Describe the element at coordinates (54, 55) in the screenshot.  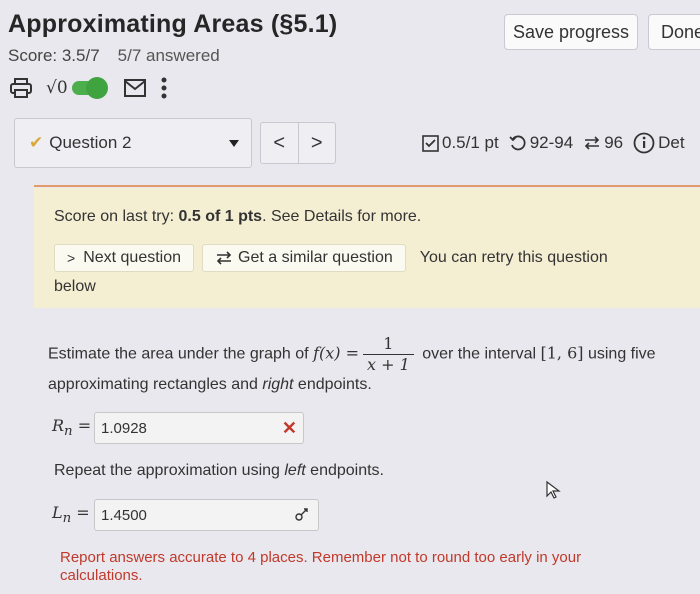
I see `score-text: Score: 3.5/7` at that location.